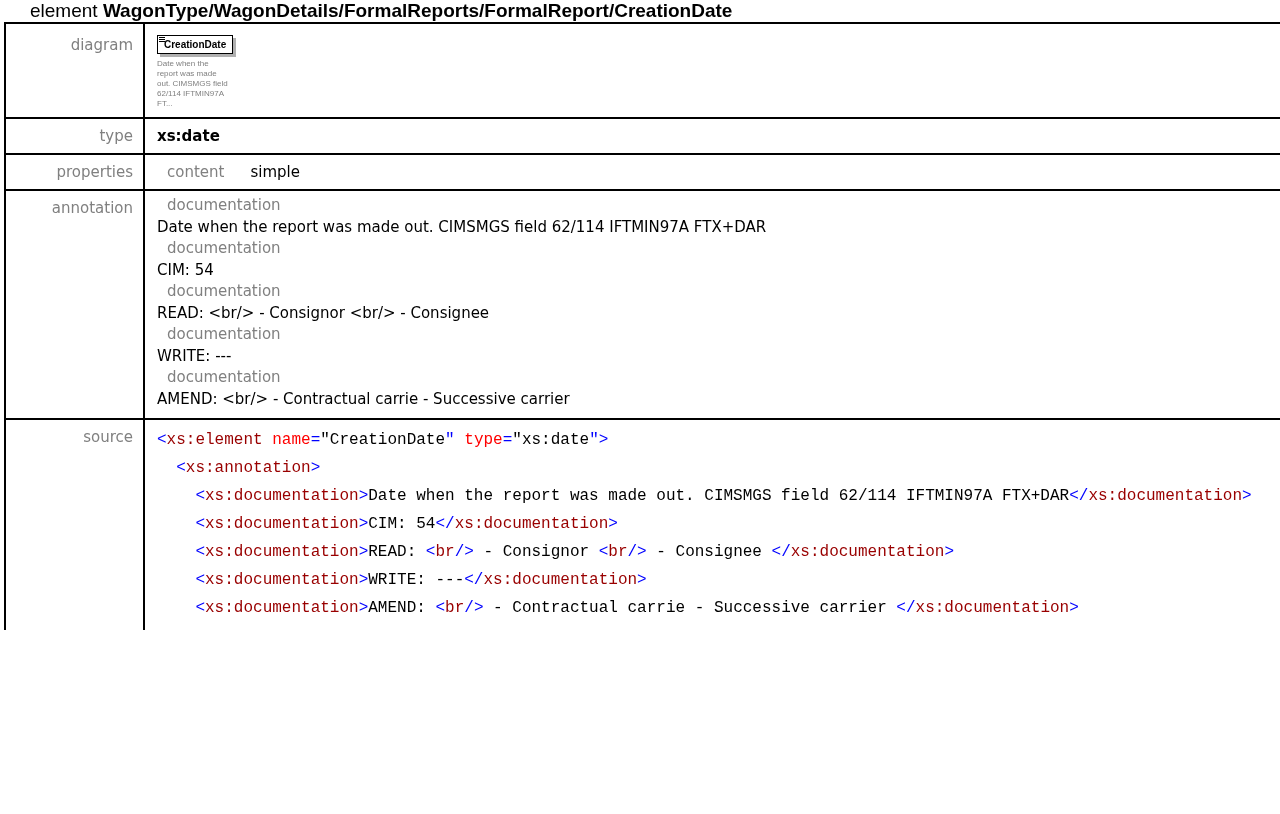  Describe the element at coordinates (195, 44) in the screenshot. I see `element-name: CreationDate` at that location.